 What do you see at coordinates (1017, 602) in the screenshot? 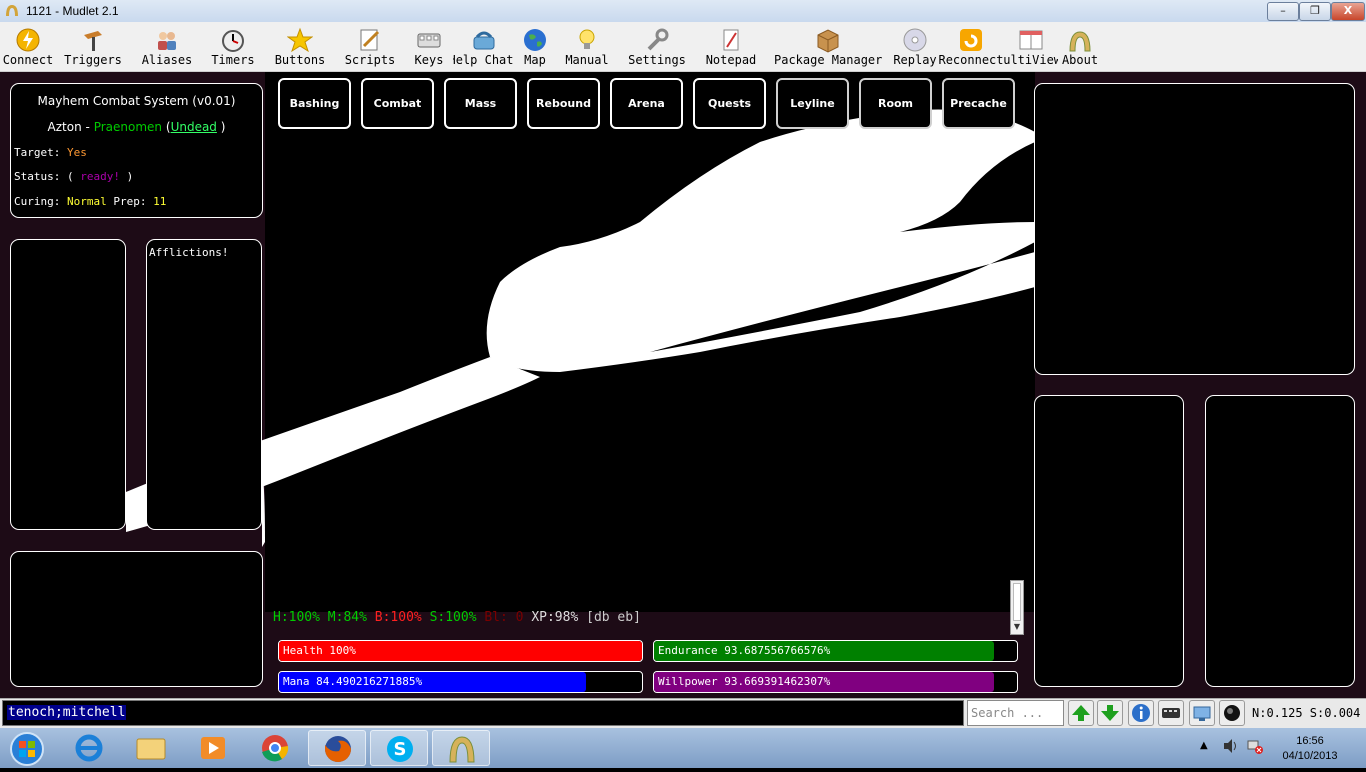
I see `scrollbar-thumb` at bounding box center [1017, 602].